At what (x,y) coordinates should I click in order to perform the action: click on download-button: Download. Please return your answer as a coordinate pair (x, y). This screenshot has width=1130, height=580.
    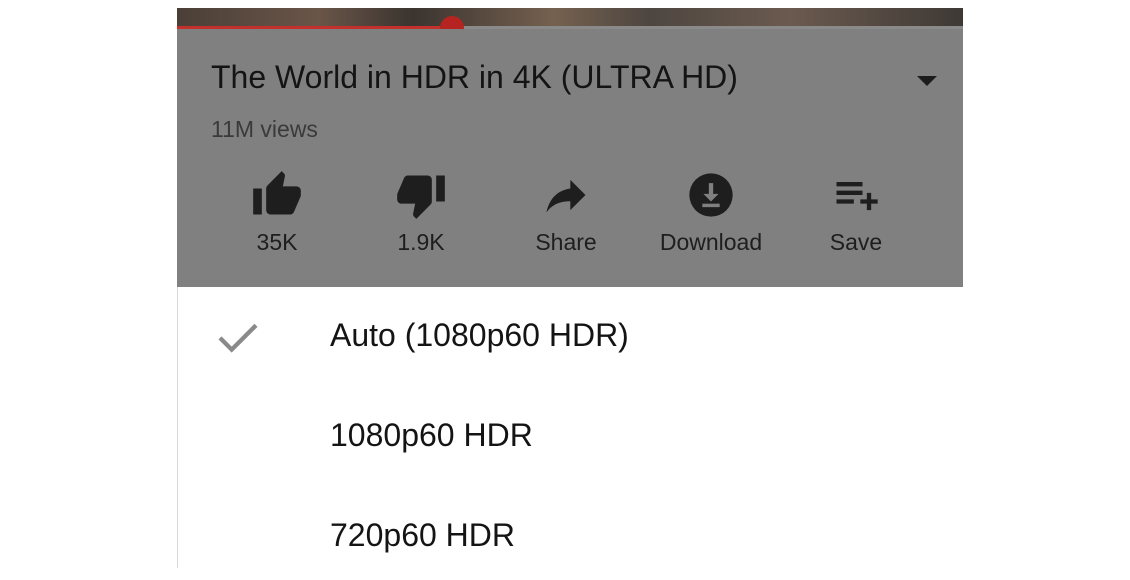
    Looking at the image, I should click on (711, 212).